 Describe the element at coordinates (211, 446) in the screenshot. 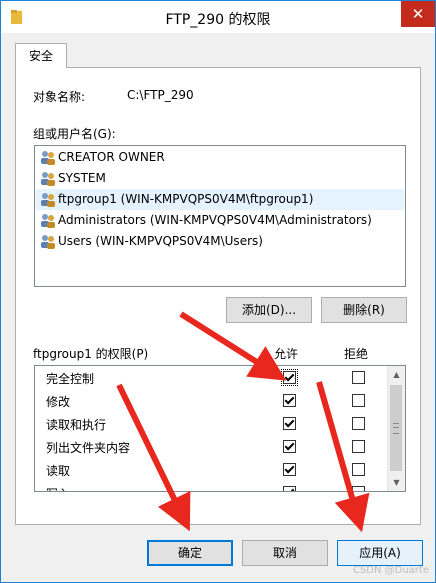

I see `permission-row: 列出文件夹内容` at that location.